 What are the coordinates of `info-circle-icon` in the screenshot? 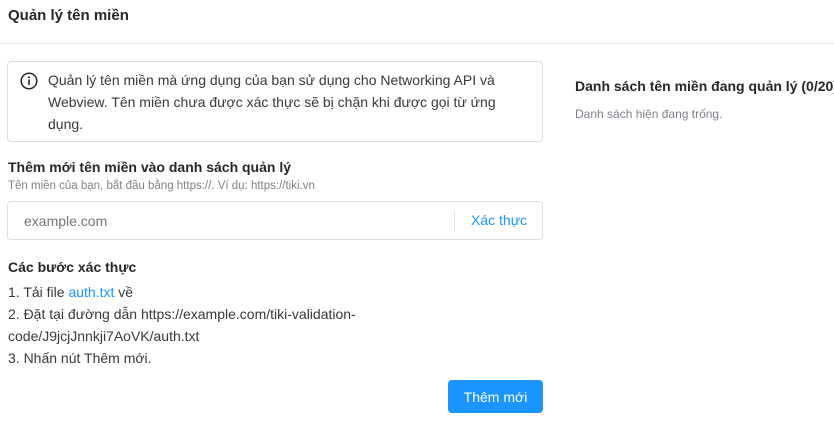 It's located at (29, 81).